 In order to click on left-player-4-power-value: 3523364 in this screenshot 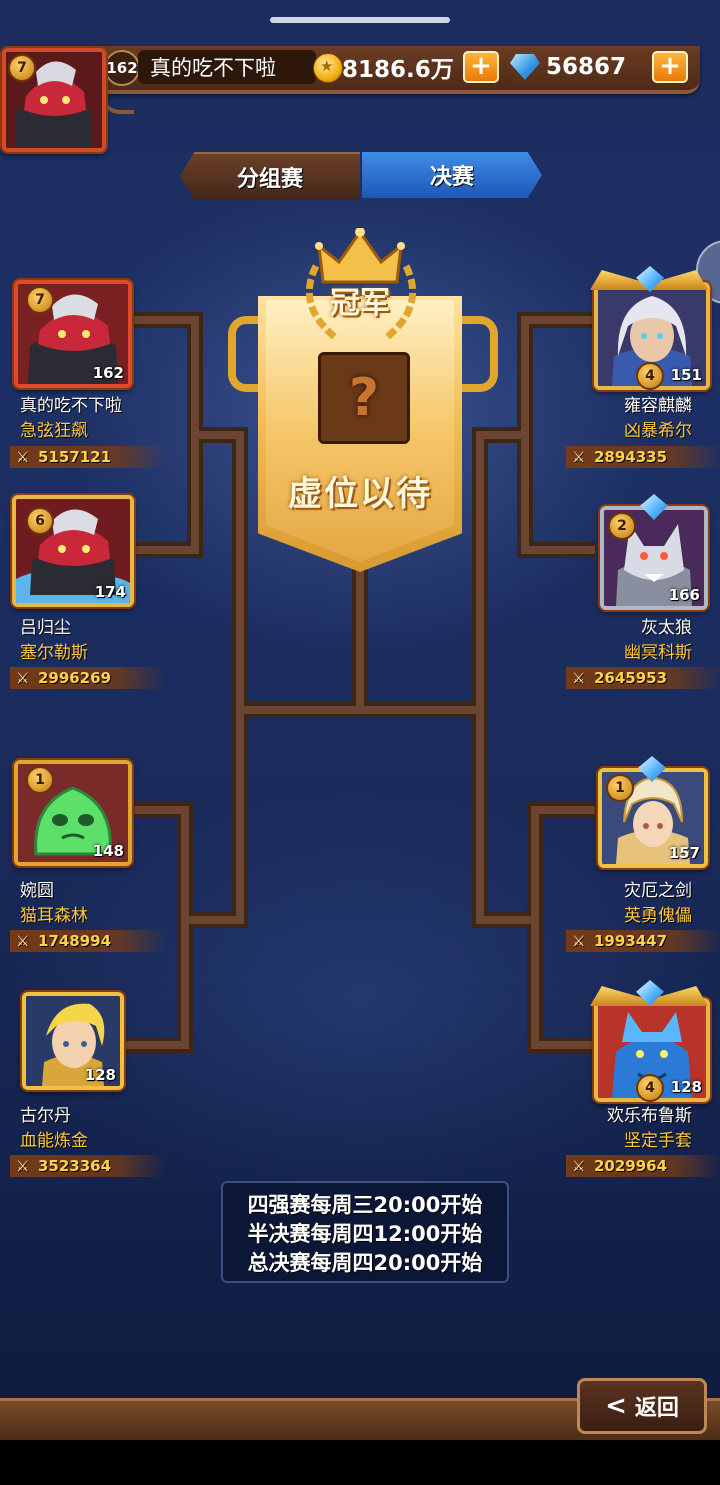, I will do `click(75, 1166)`.